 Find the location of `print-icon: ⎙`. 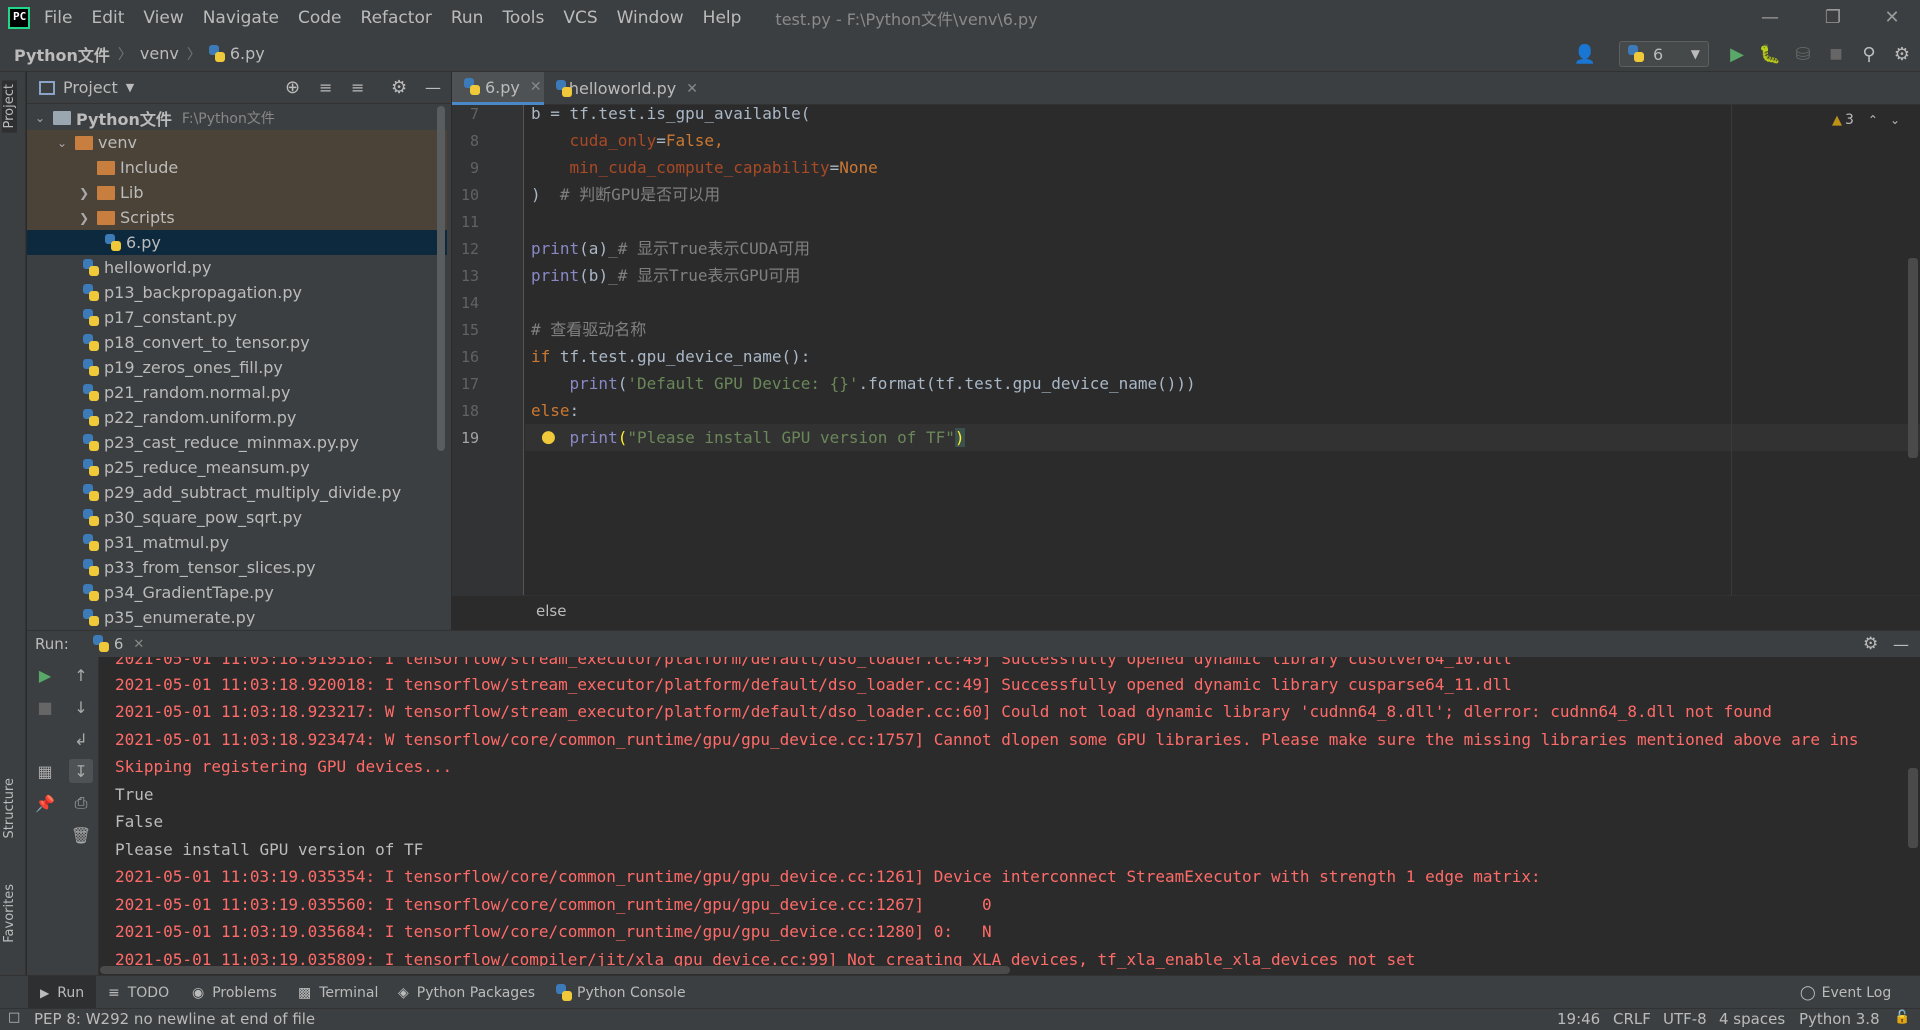

print-icon: ⎙ is located at coordinates (81, 803).